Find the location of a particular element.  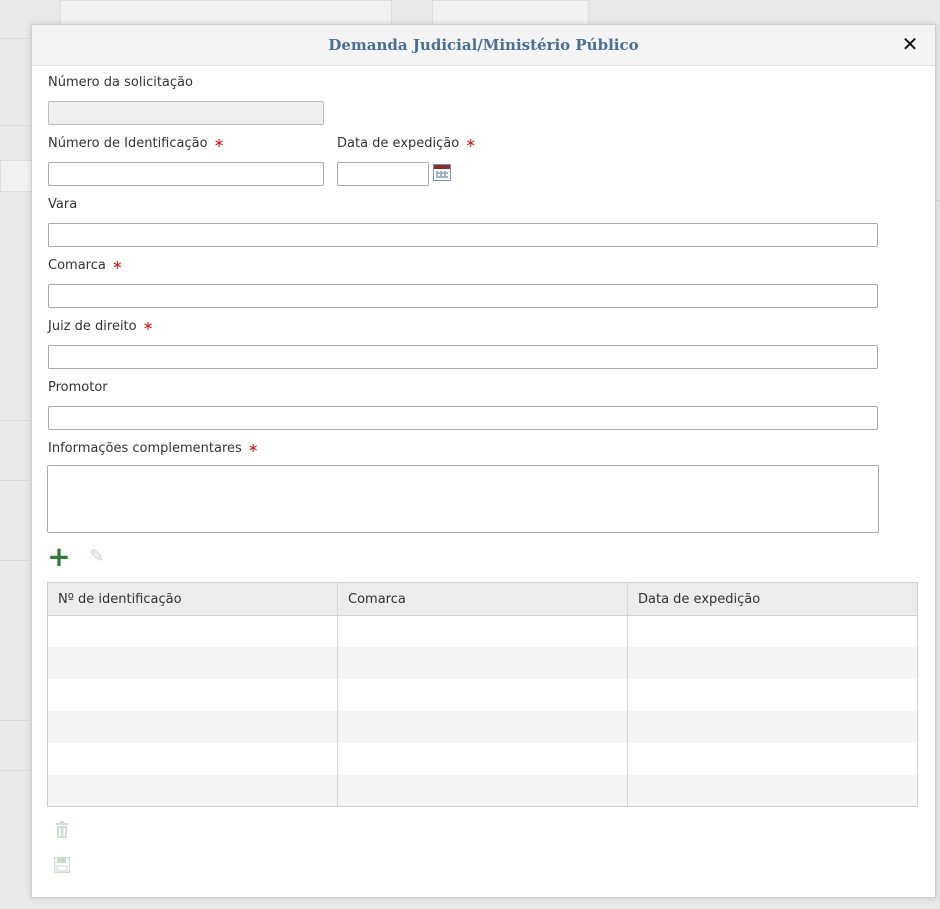

column-header-comarca: Comarca is located at coordinates (377, 599).